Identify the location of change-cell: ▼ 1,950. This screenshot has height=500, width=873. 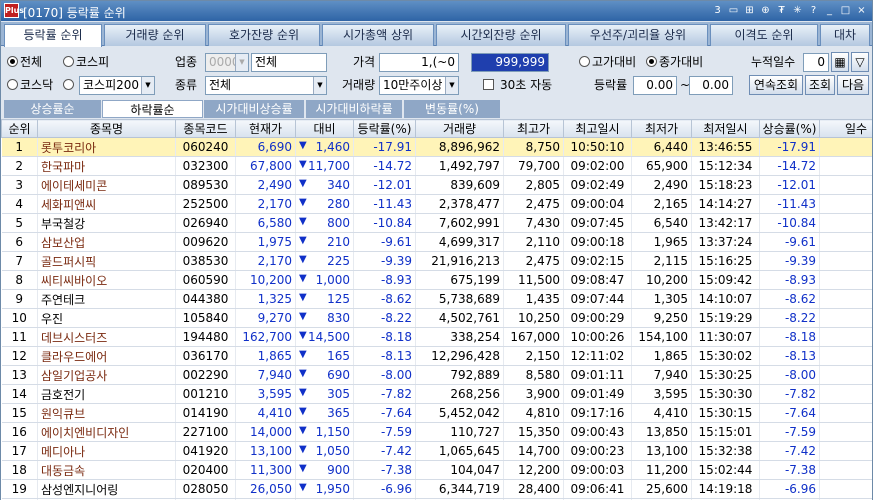
(324, 489).